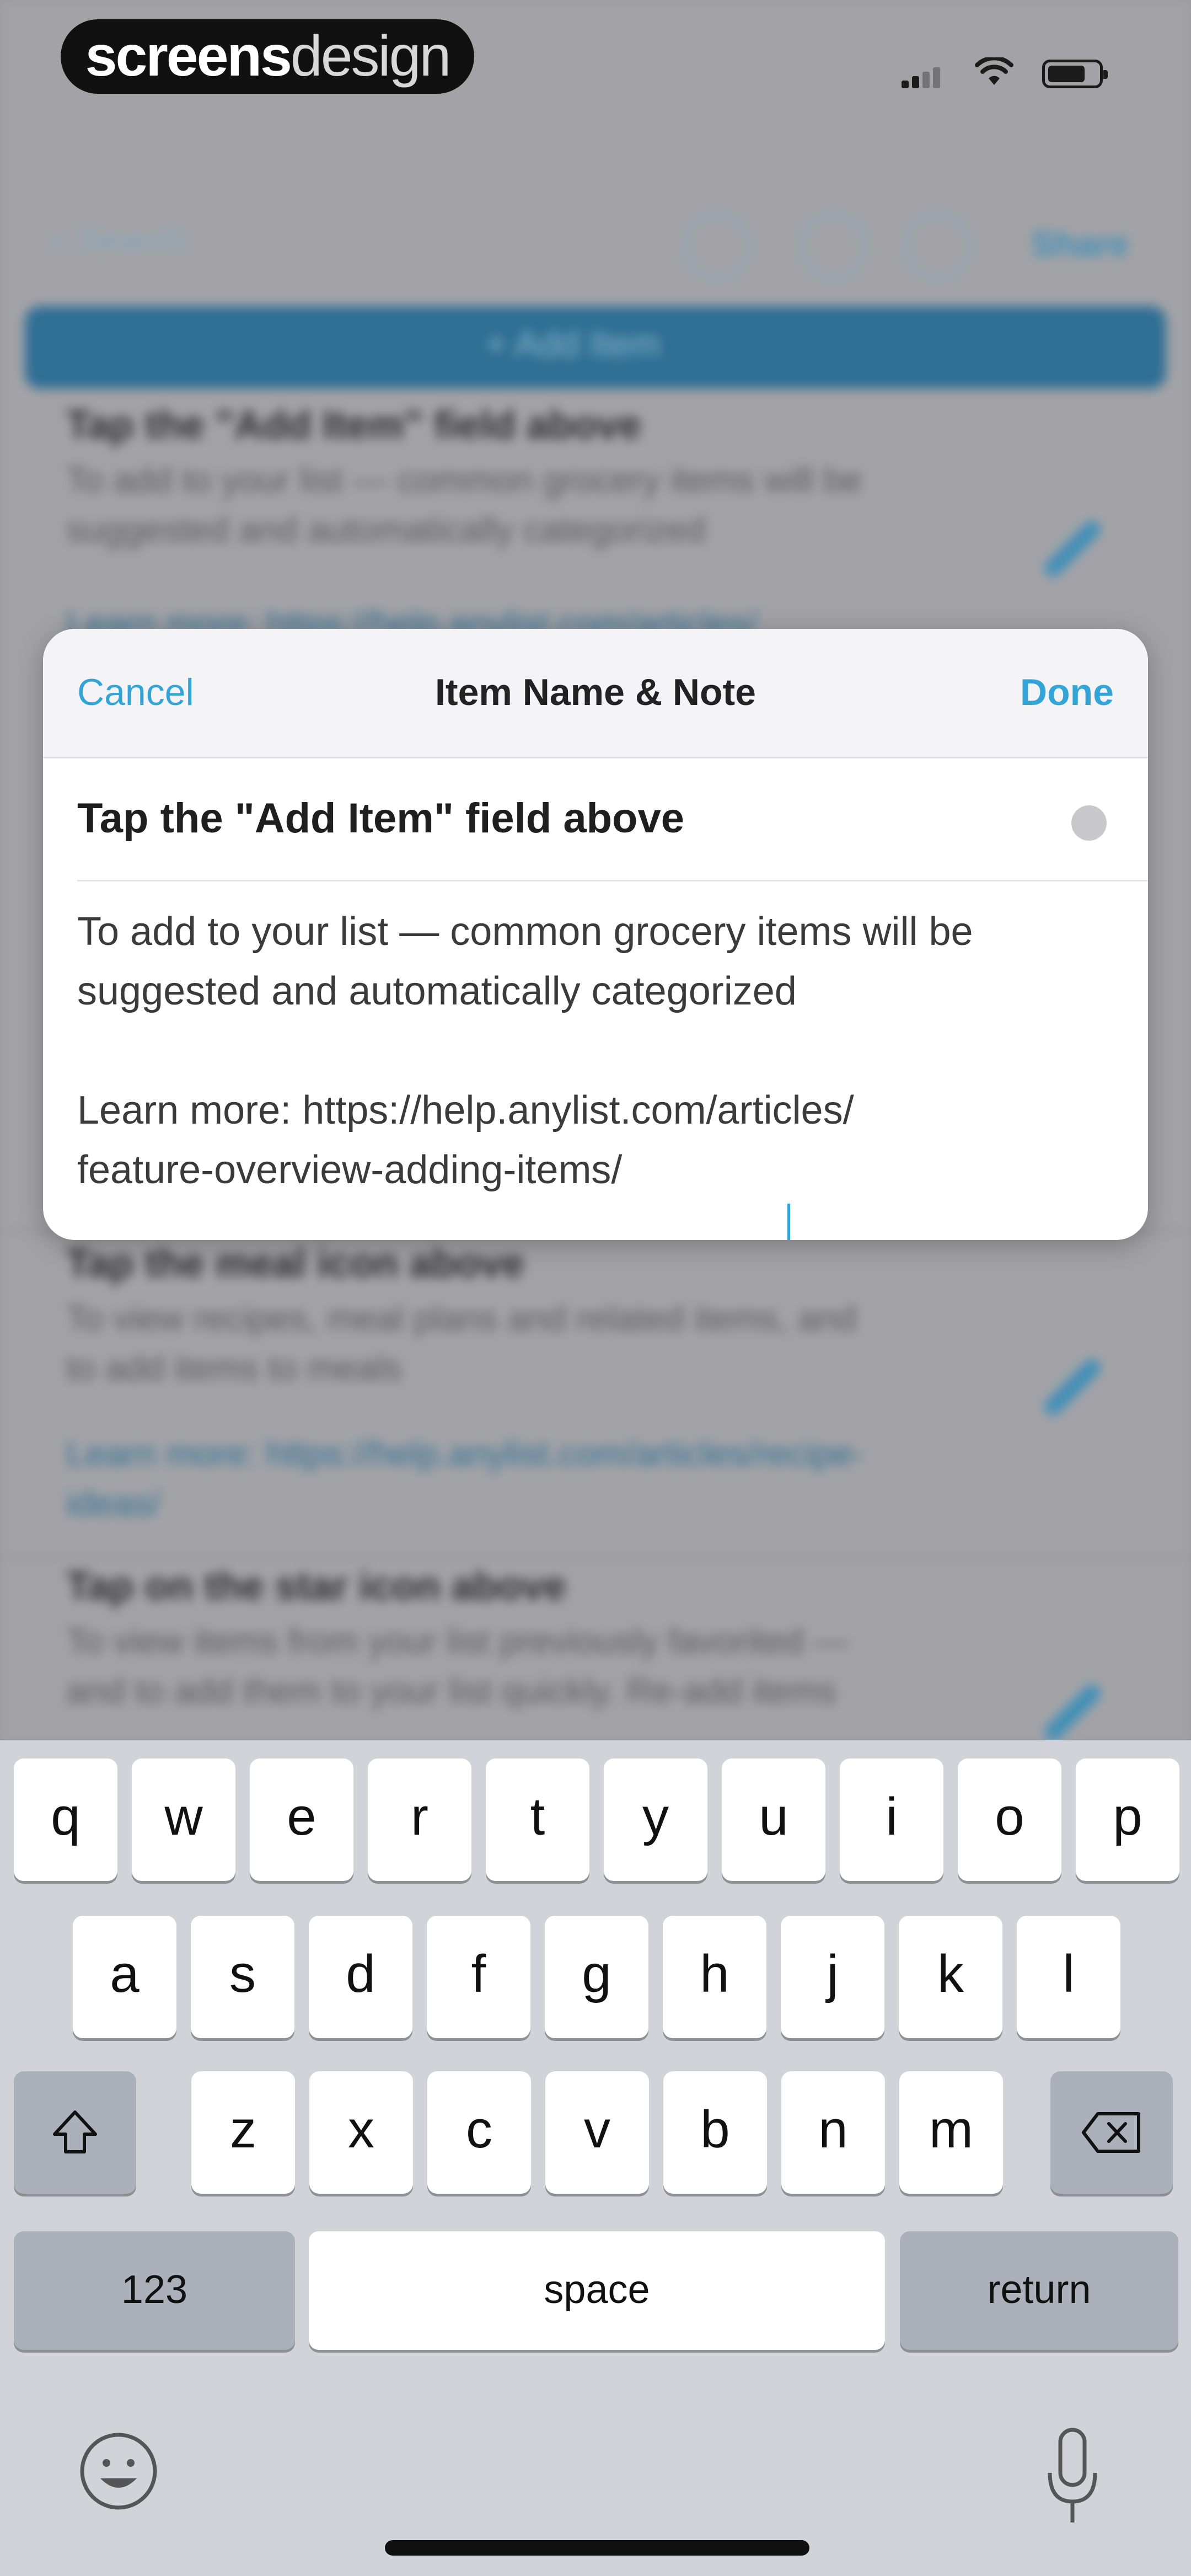 The width and height of the screenshot is (1191, 2576). Describe the element at coordinates (891, 1820) in the screenshot. I see `key-i: i` at that location.